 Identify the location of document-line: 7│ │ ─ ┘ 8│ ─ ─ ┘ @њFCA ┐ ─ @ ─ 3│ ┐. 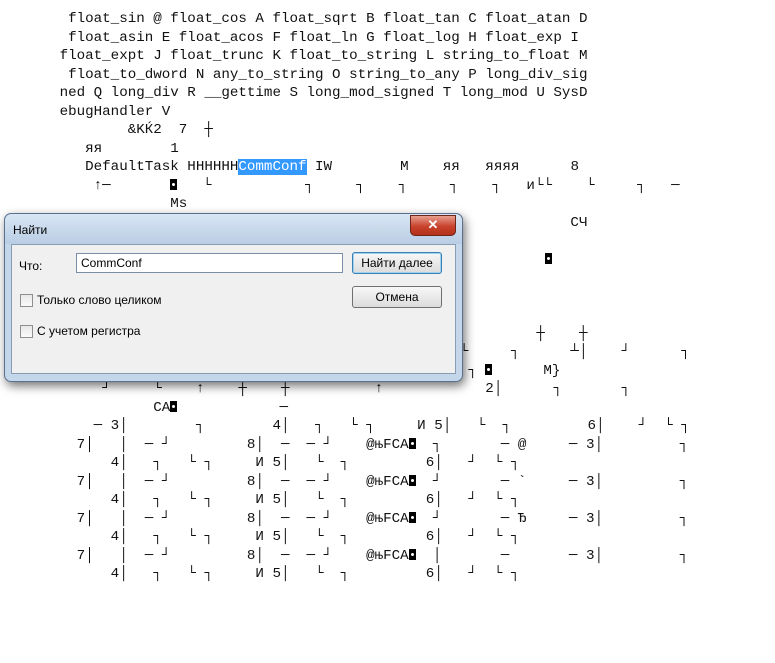
(344, 444).